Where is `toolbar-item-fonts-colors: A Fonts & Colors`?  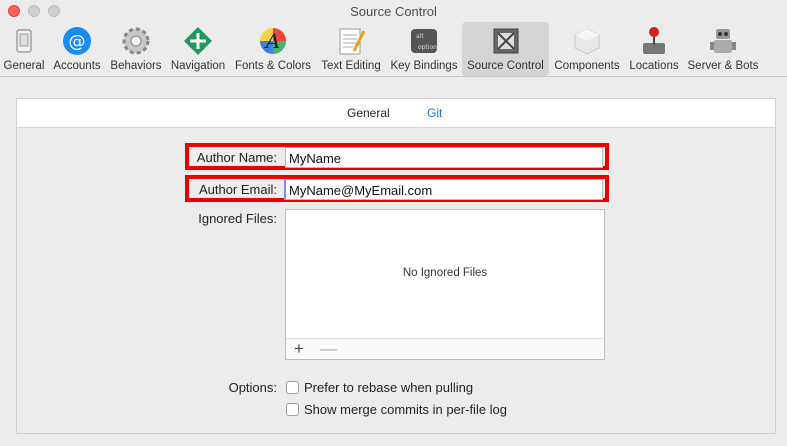
toolbar-item-fonts-colors: A Fonts & Colors is located at coordinates (273, 49).